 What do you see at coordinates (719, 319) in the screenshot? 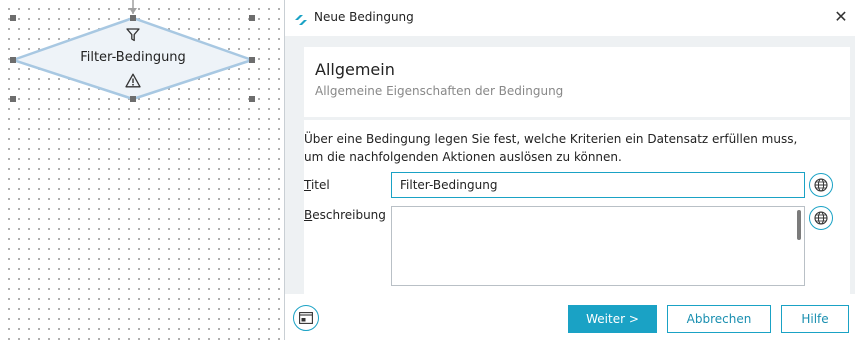
I see `cancel-button: Abbrechen` at bounding box center [719, 319].